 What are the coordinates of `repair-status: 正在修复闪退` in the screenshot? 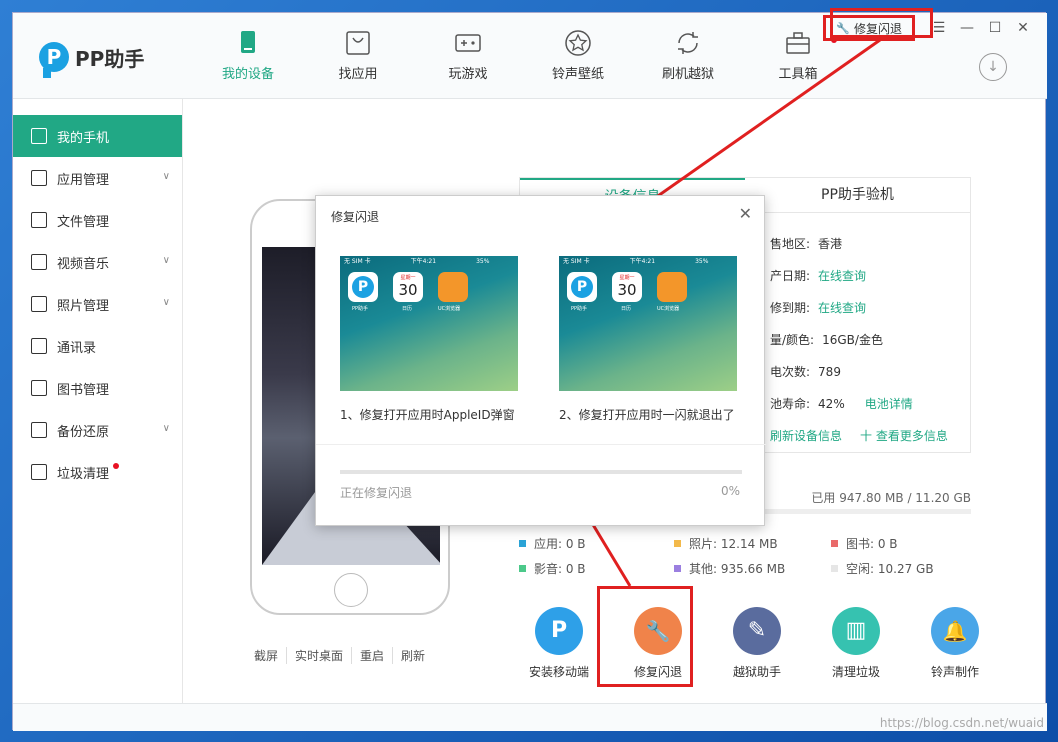 It's located at (376, 493).